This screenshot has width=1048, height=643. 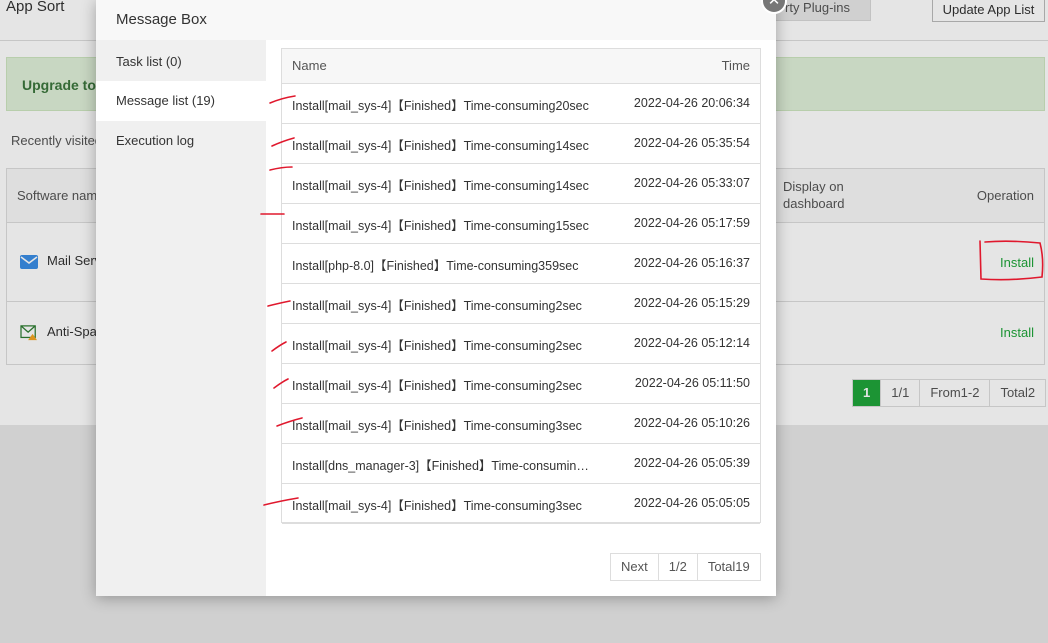 What do you see at coordinates (691, 503) in the screenshot?
I see `message-time: 2022-04-26 05:05:05` at bounding box center [691, 503].